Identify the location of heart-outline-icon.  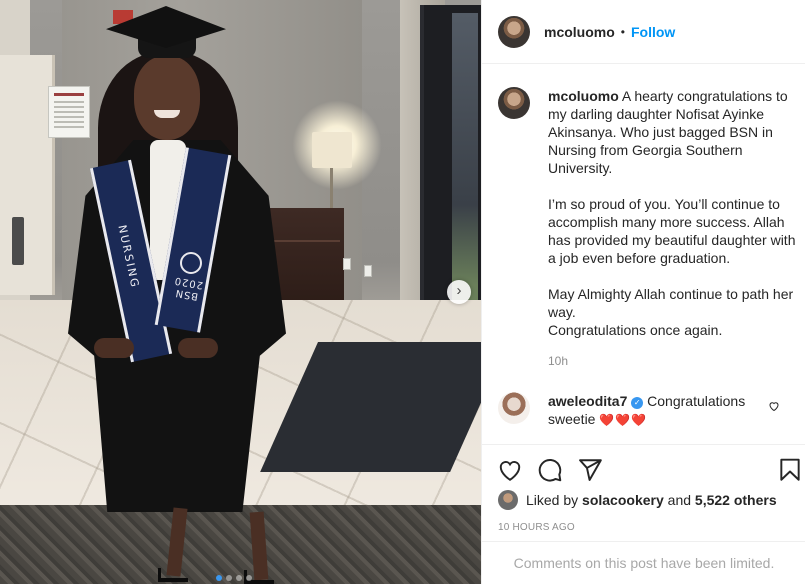
(774, 407).